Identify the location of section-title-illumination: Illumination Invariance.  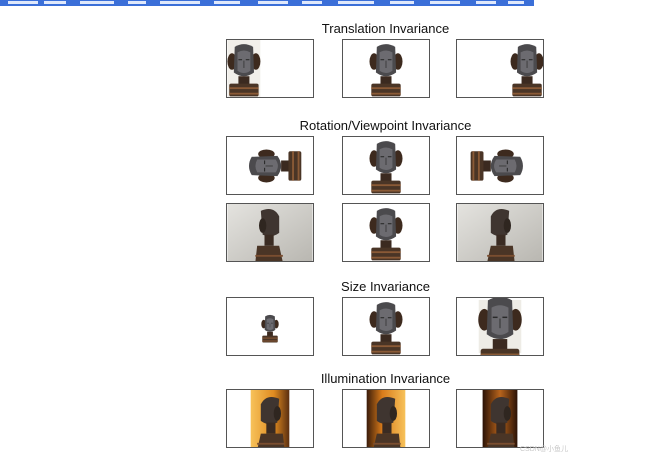
(385, 378).